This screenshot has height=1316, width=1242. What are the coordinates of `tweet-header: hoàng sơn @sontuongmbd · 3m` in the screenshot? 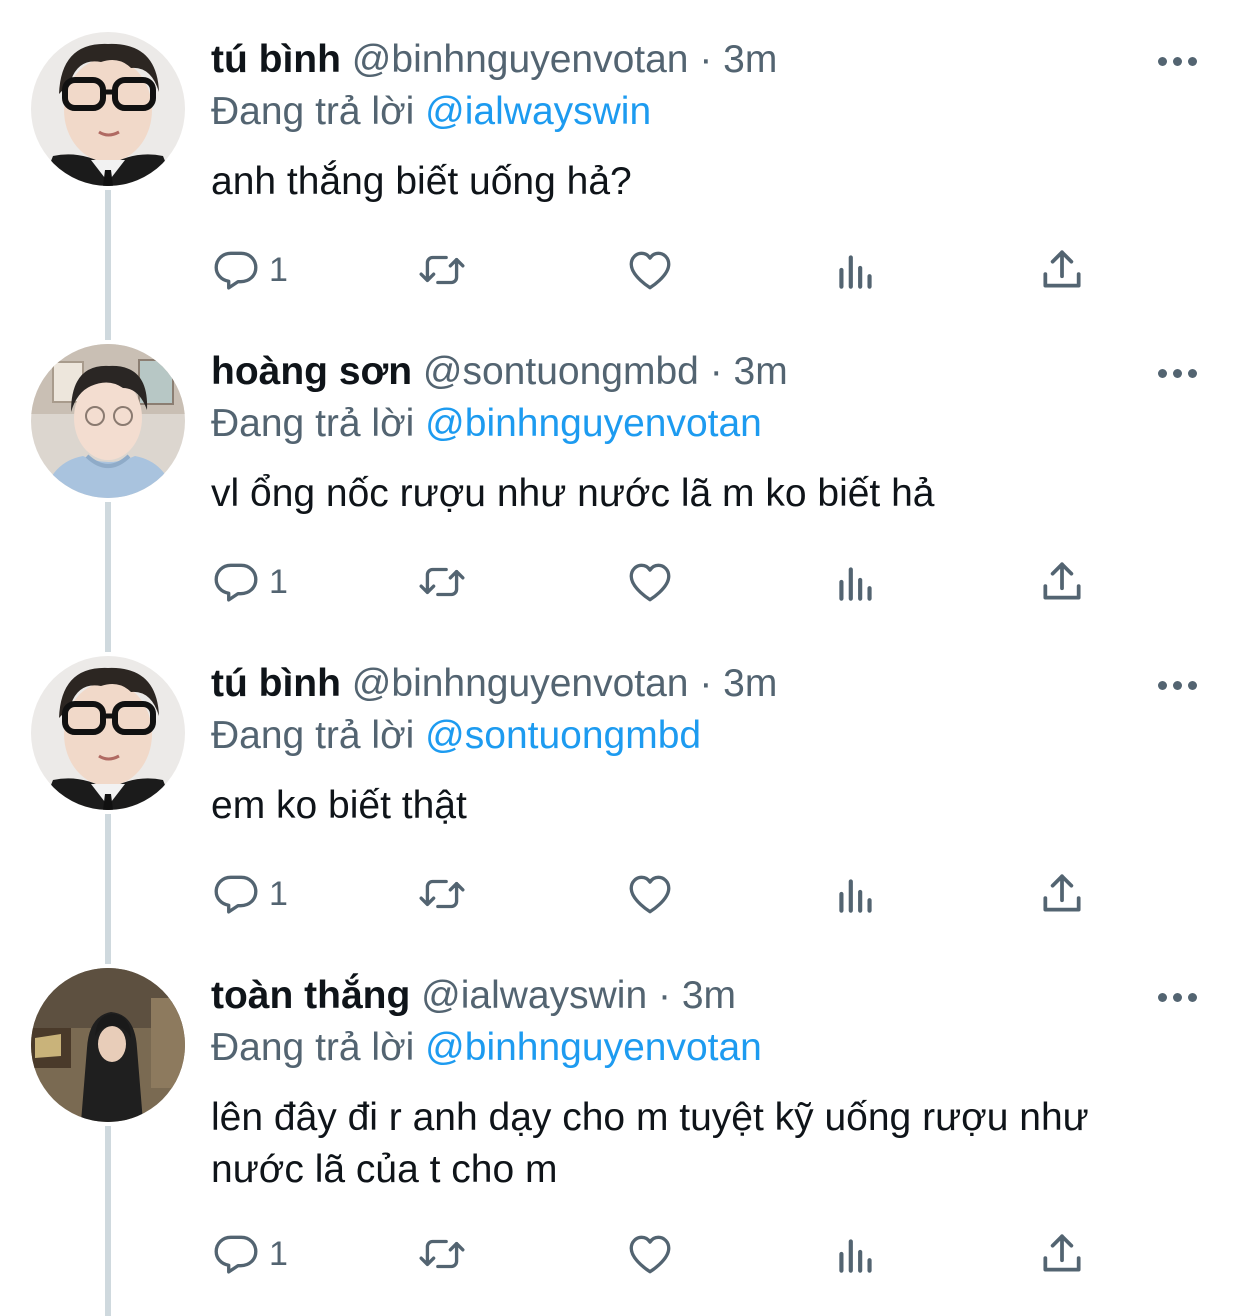 It's located at (499, 372).